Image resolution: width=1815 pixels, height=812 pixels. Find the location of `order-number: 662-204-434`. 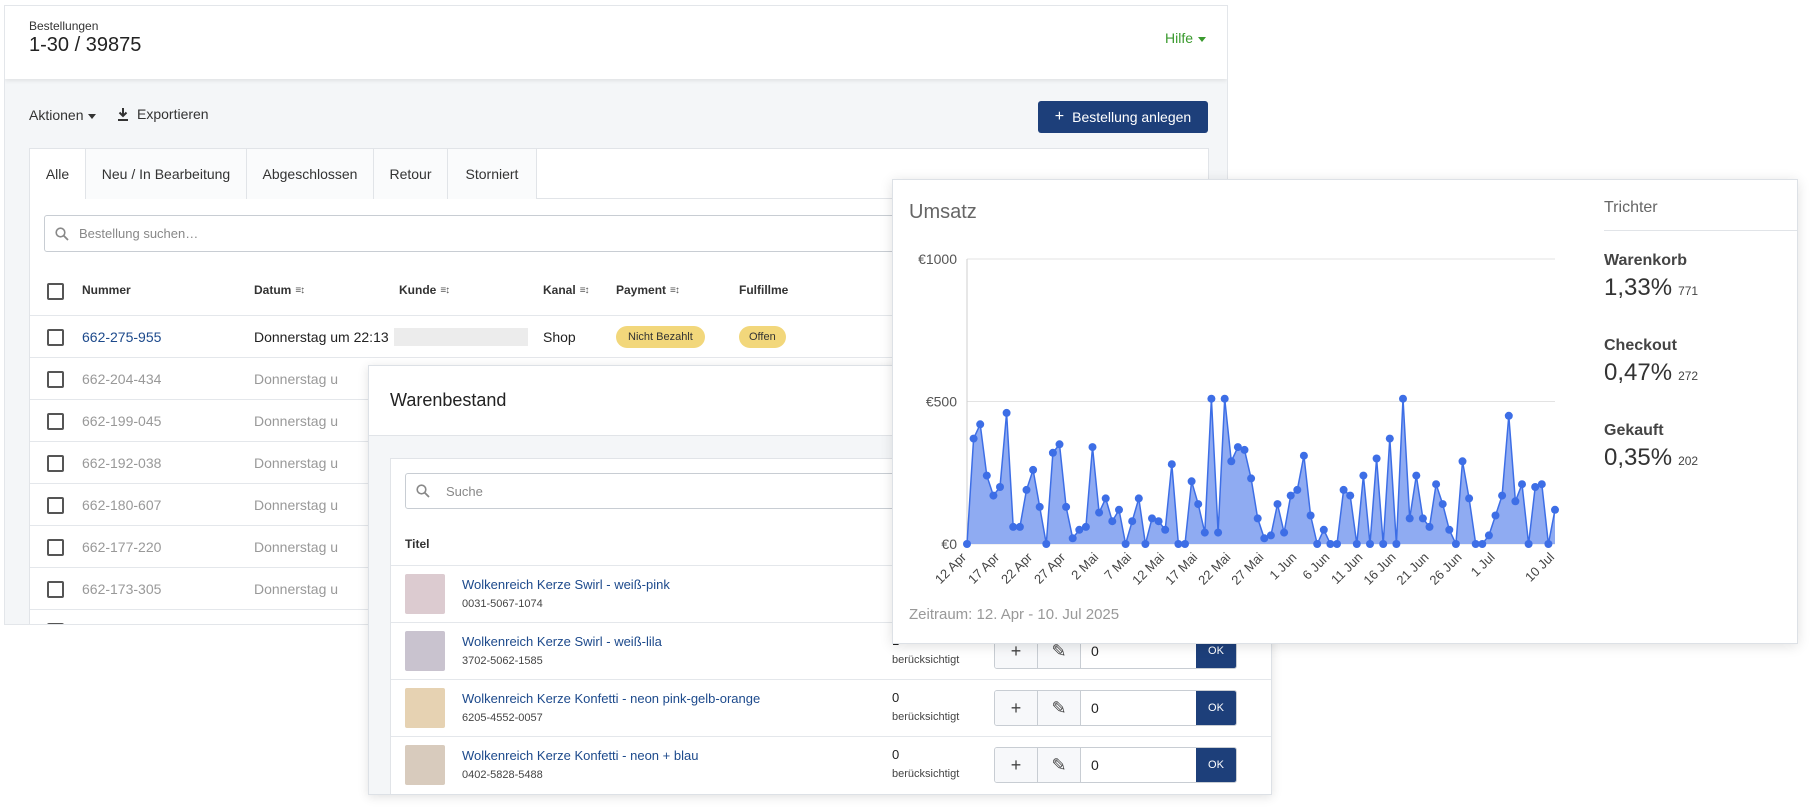

order-number: 662-204-434 is located at coordinates (121, 379).